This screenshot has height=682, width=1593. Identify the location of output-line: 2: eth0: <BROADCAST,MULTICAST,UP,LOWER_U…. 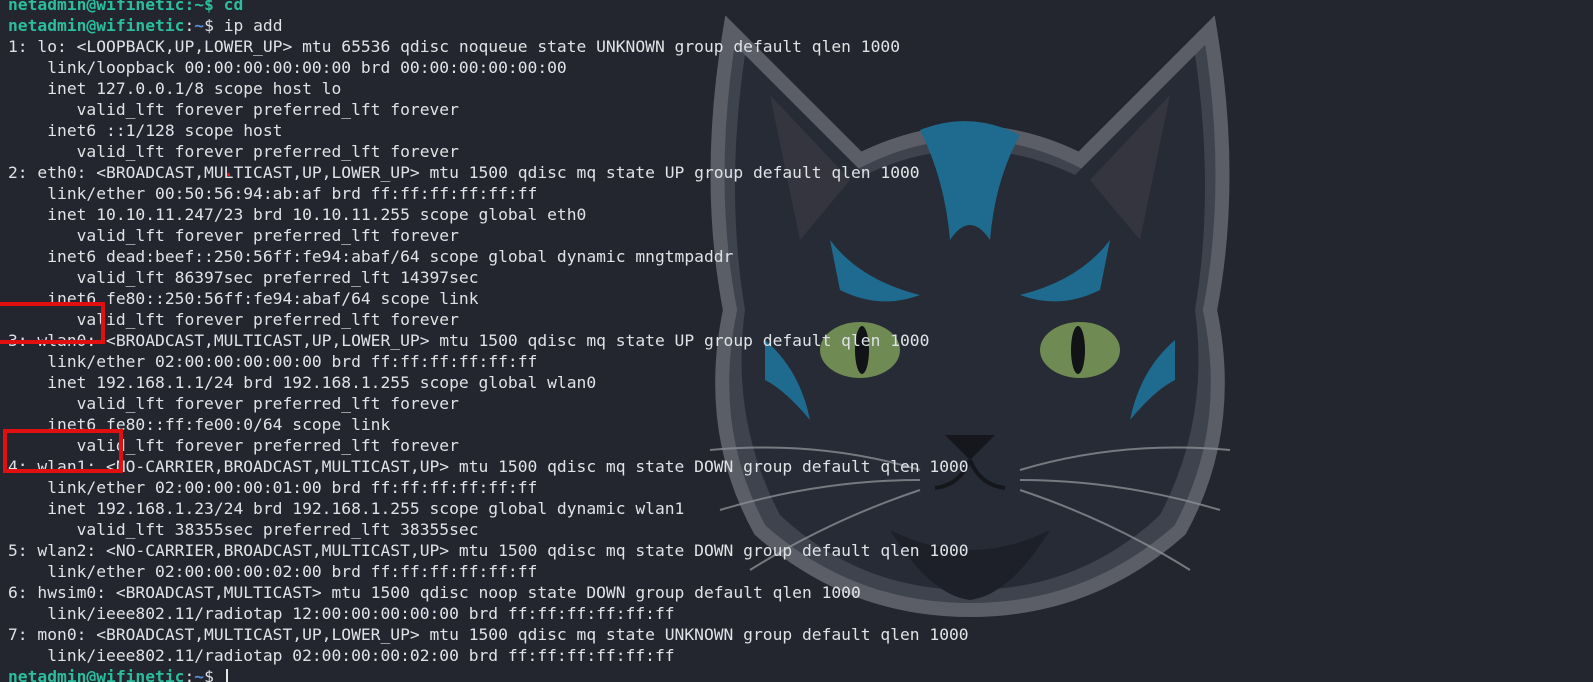
(464, 172).